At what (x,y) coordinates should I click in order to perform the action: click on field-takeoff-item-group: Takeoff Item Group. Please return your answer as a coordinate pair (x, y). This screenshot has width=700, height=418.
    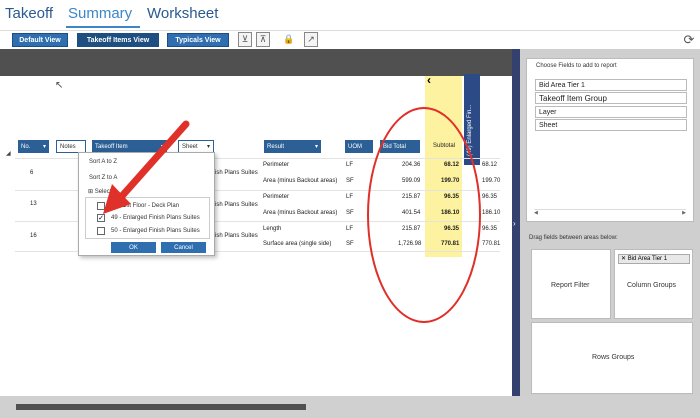
    Looking at the image, I should click on (611, 98).